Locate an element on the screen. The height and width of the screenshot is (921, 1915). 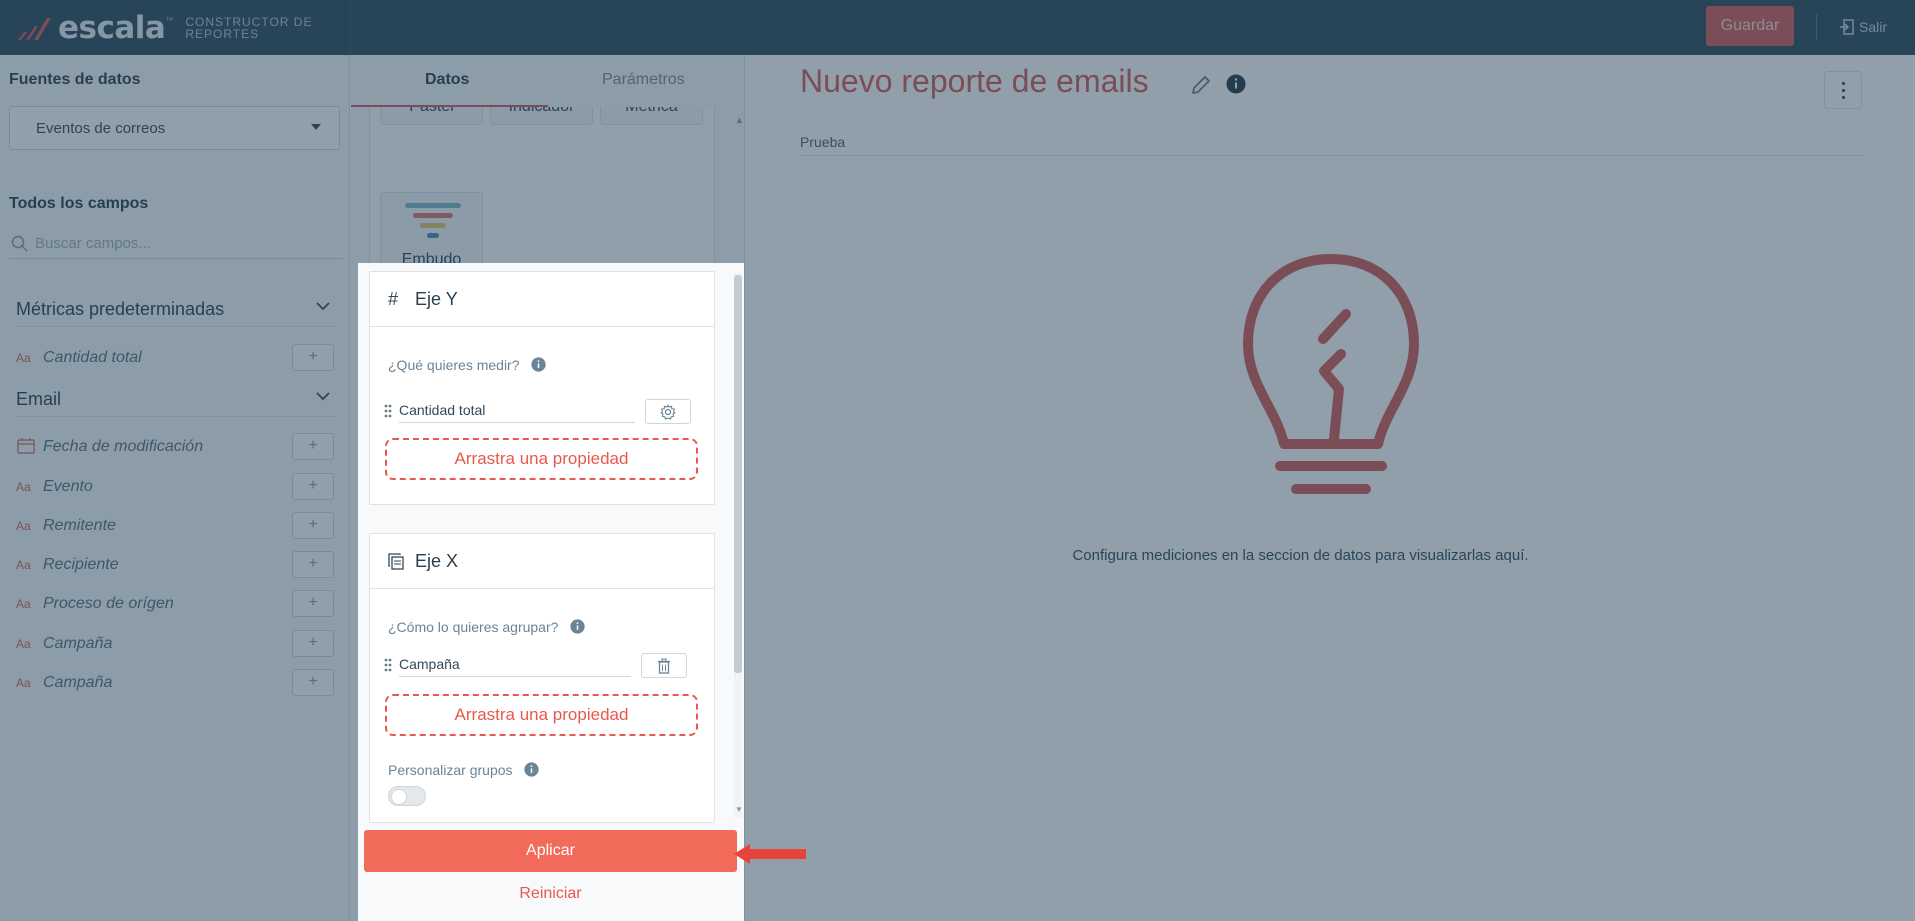
scroll-up-arrow-icon: ▲ is located at coordinates (739, 120).